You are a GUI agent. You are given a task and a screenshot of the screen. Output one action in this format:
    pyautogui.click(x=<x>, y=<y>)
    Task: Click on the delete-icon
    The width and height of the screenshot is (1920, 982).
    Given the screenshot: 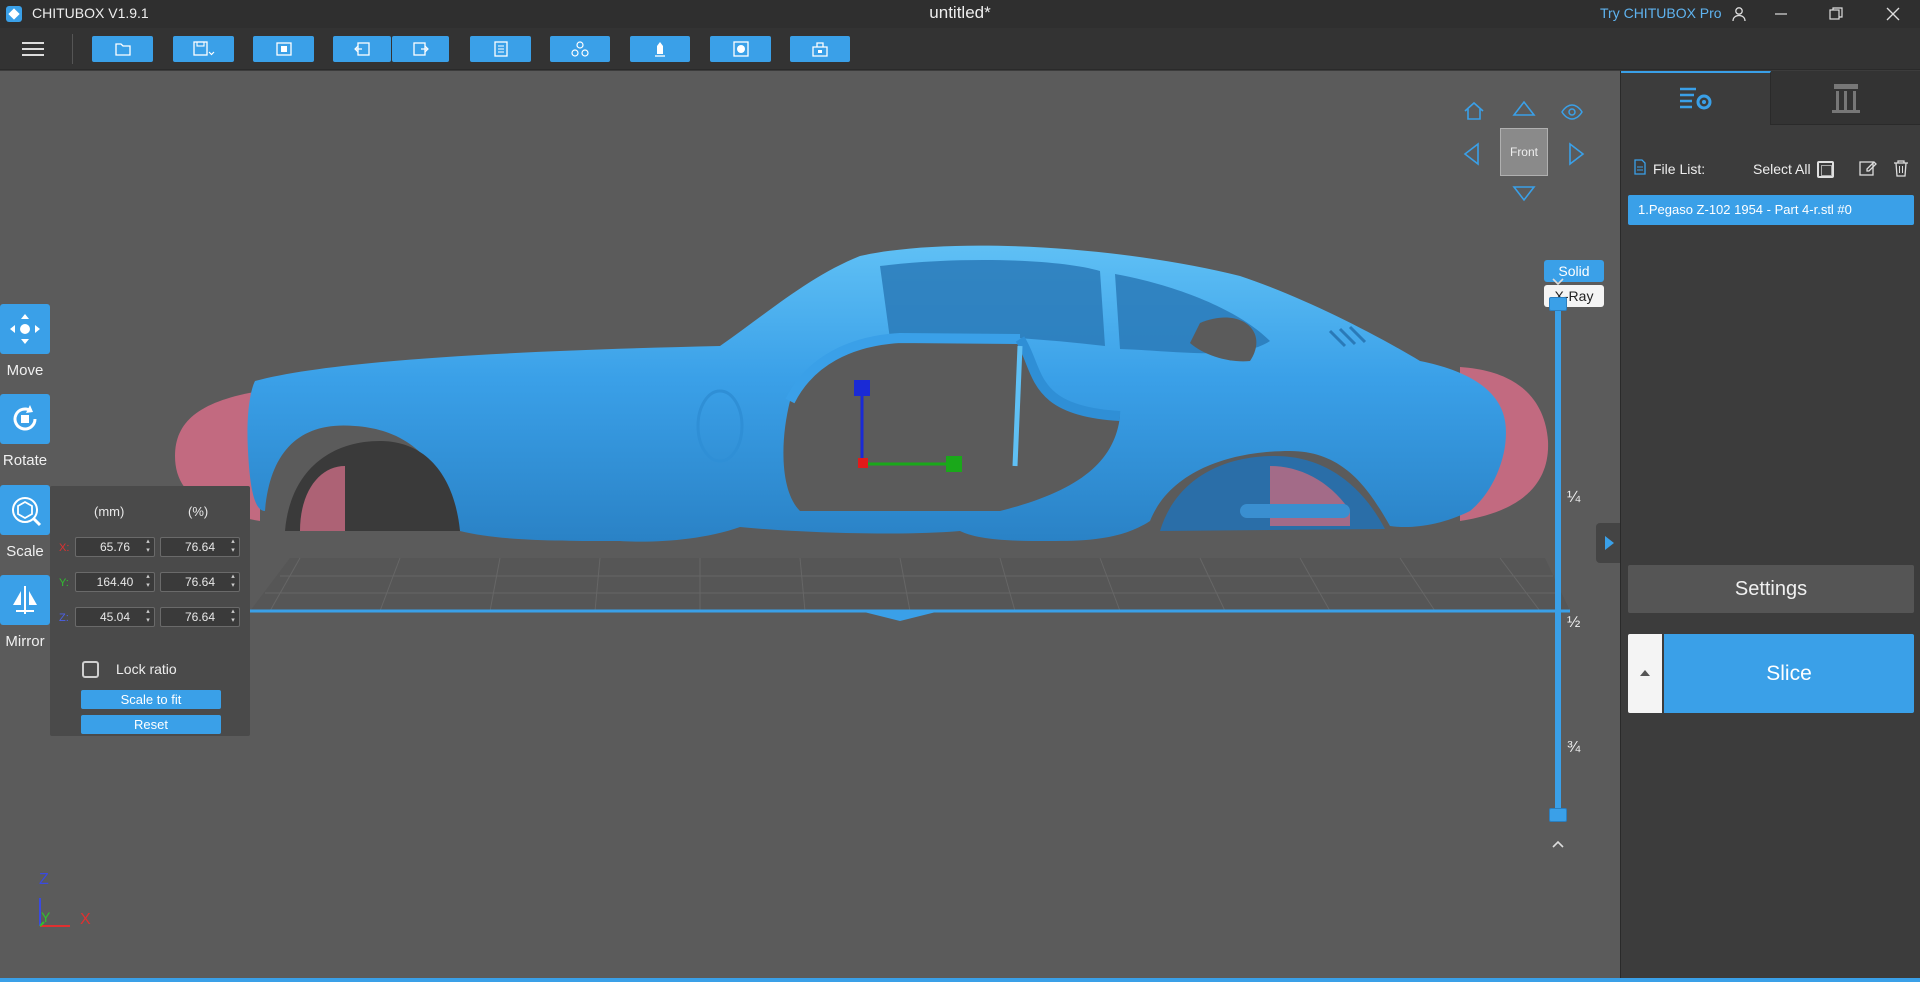 What is the action you would take?
    pyautogui.click(x=1903, y=169)
    